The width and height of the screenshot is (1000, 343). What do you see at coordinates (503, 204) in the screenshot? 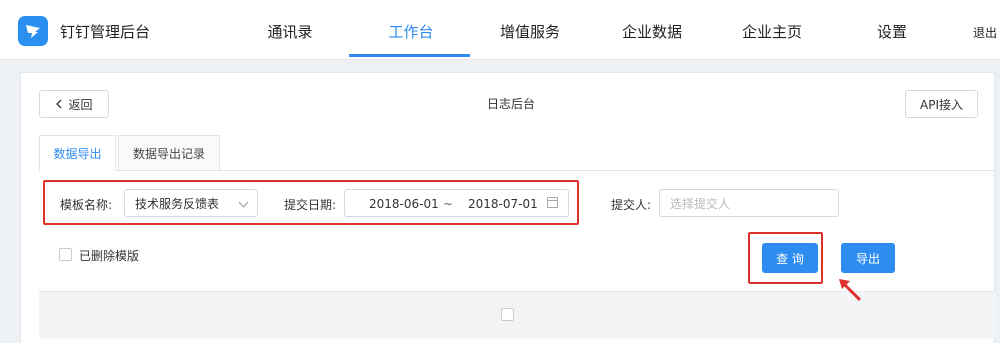
I see `date-end: 2018-07-01` at bounding box center [503, 204].